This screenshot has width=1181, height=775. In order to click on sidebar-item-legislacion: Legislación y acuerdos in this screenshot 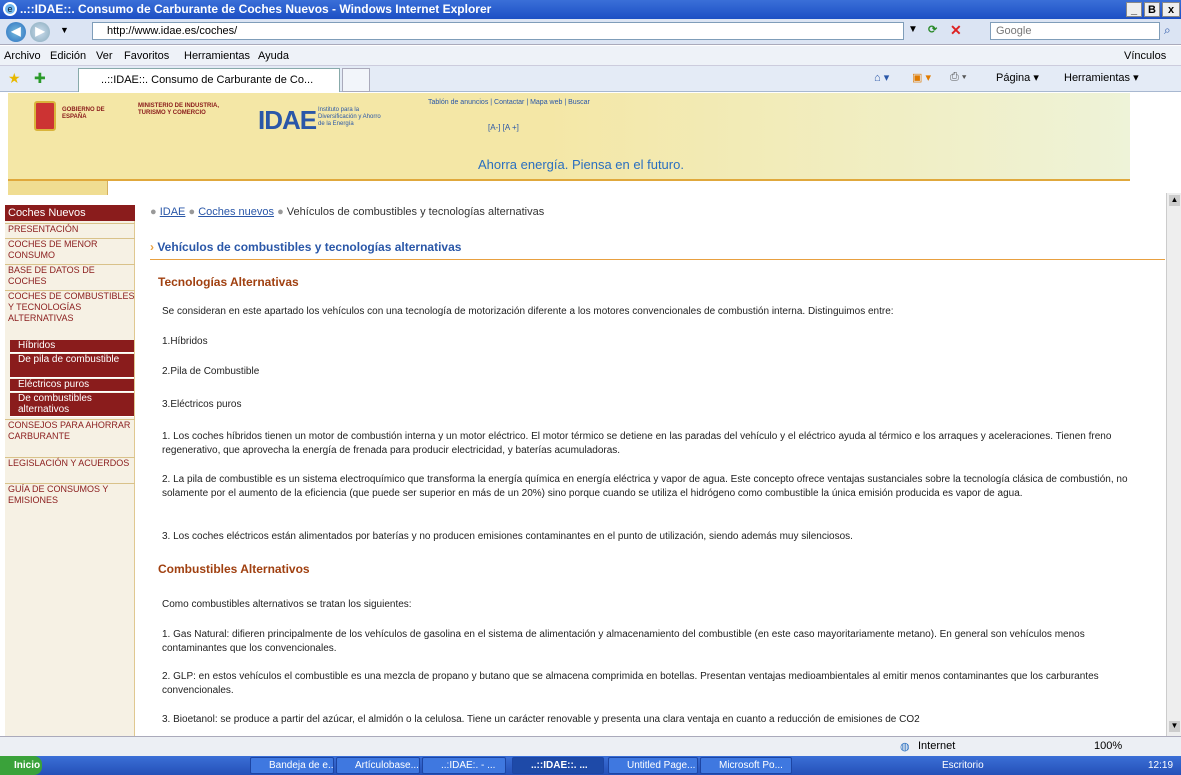, I will do `click(70, 469)`.